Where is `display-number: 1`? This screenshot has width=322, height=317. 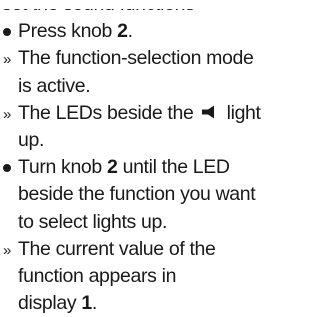 display-number: 1 is located at coordinates (86, 303).